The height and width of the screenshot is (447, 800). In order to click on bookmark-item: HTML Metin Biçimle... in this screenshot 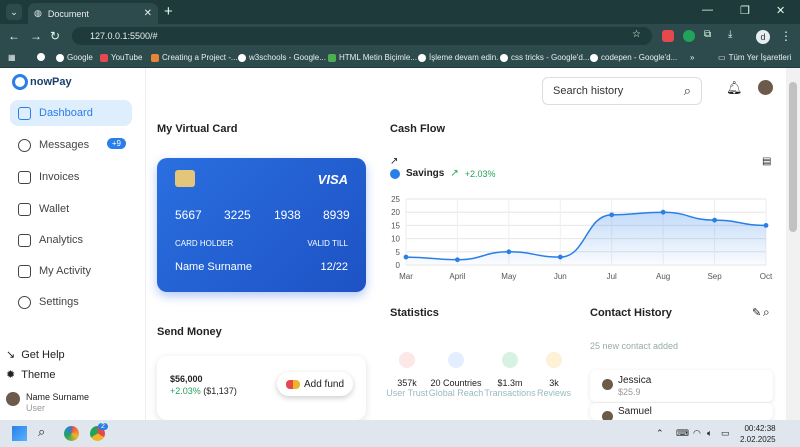, I will do `click(372, 57)`.